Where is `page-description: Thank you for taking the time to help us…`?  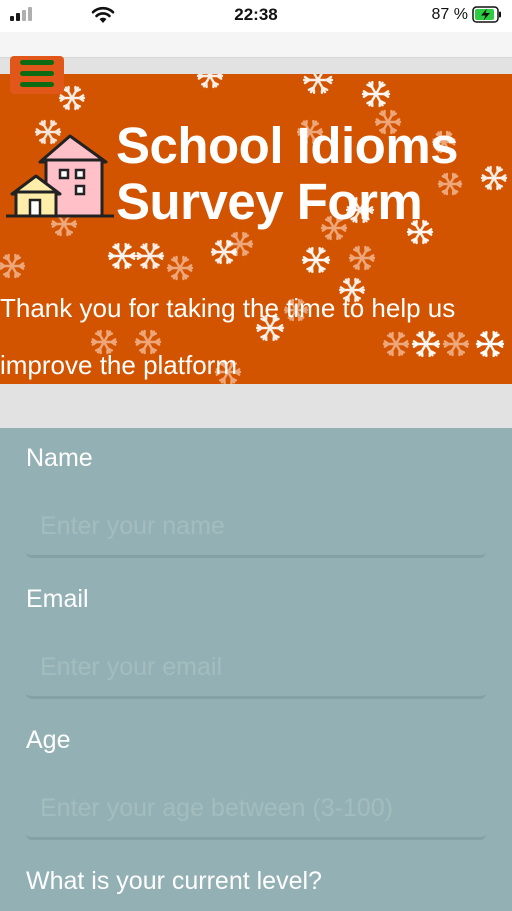
page-description: Thank you for taking the time to help us… is located at coordinates (228, 336).